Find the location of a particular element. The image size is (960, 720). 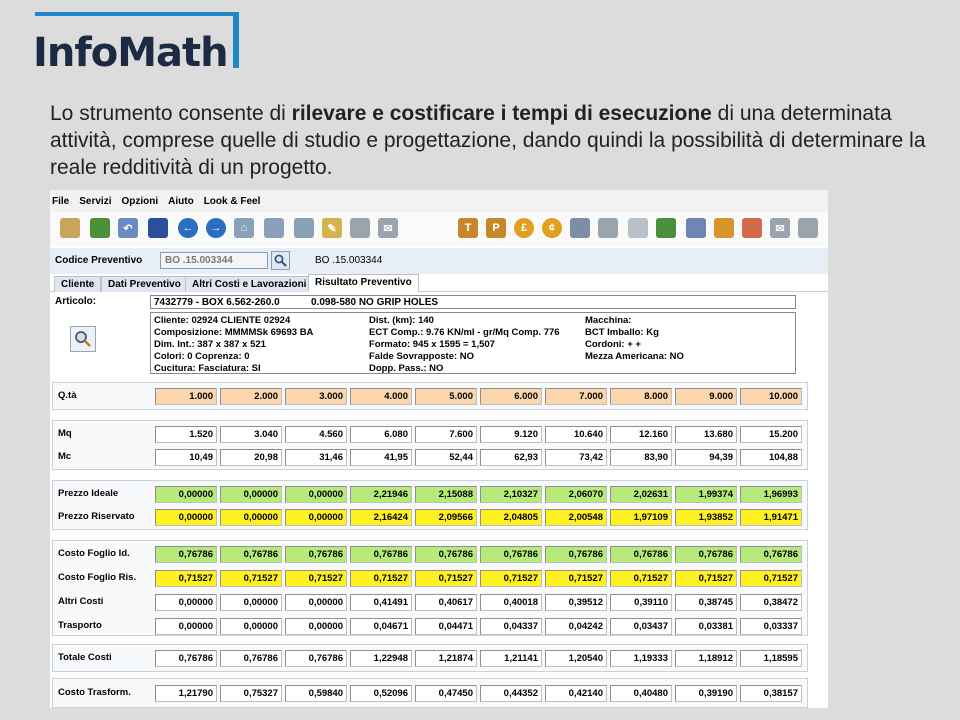

mail2-icon: ✉ is located at coordinates (780, 228).